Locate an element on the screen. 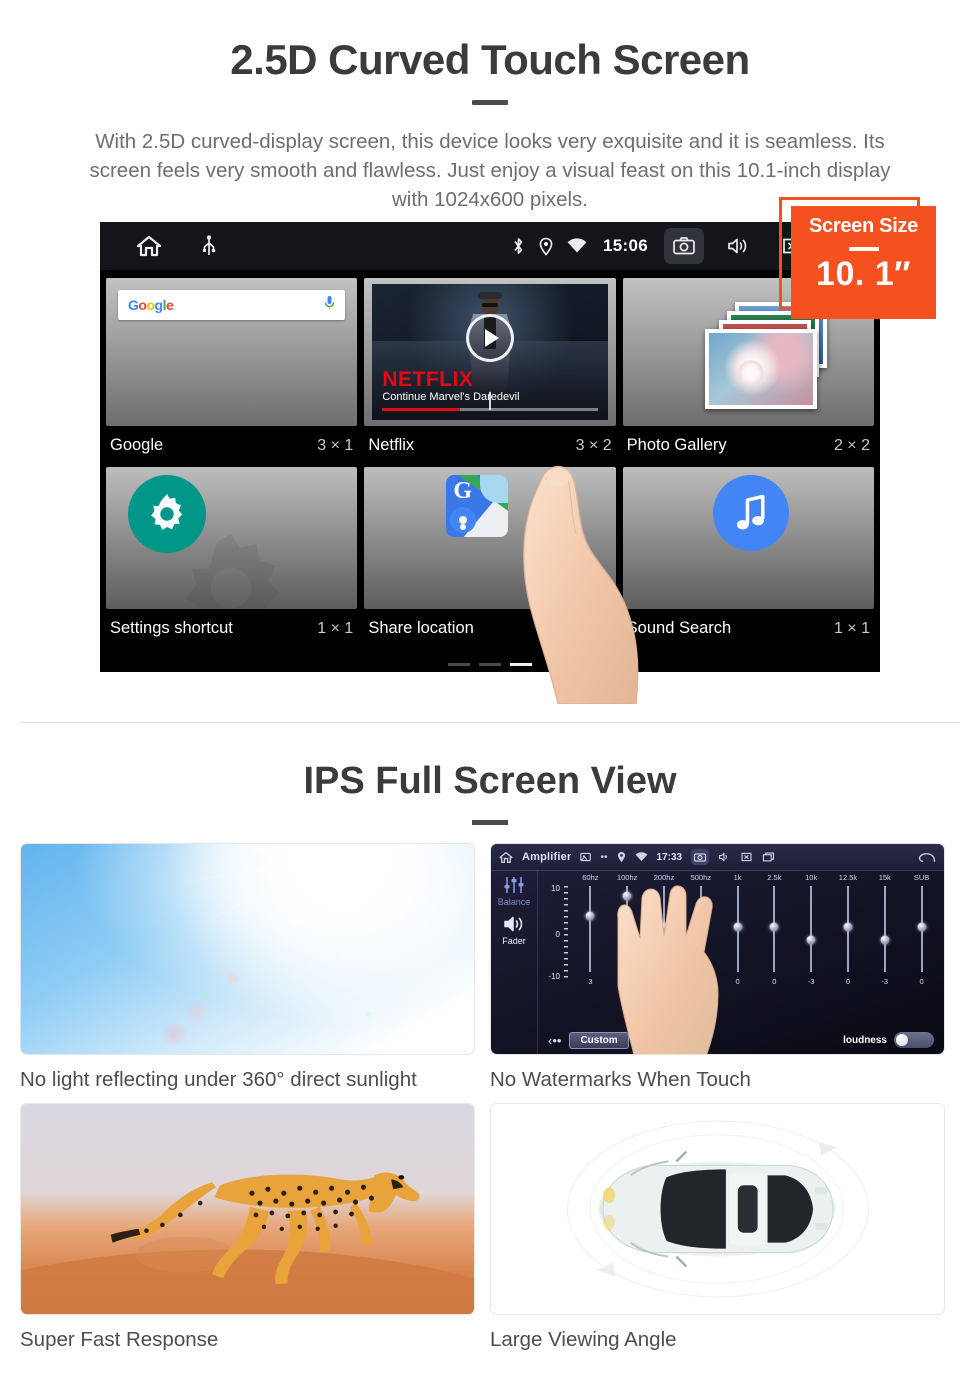  cheetah-figure is located at coordinates (247, 1243).